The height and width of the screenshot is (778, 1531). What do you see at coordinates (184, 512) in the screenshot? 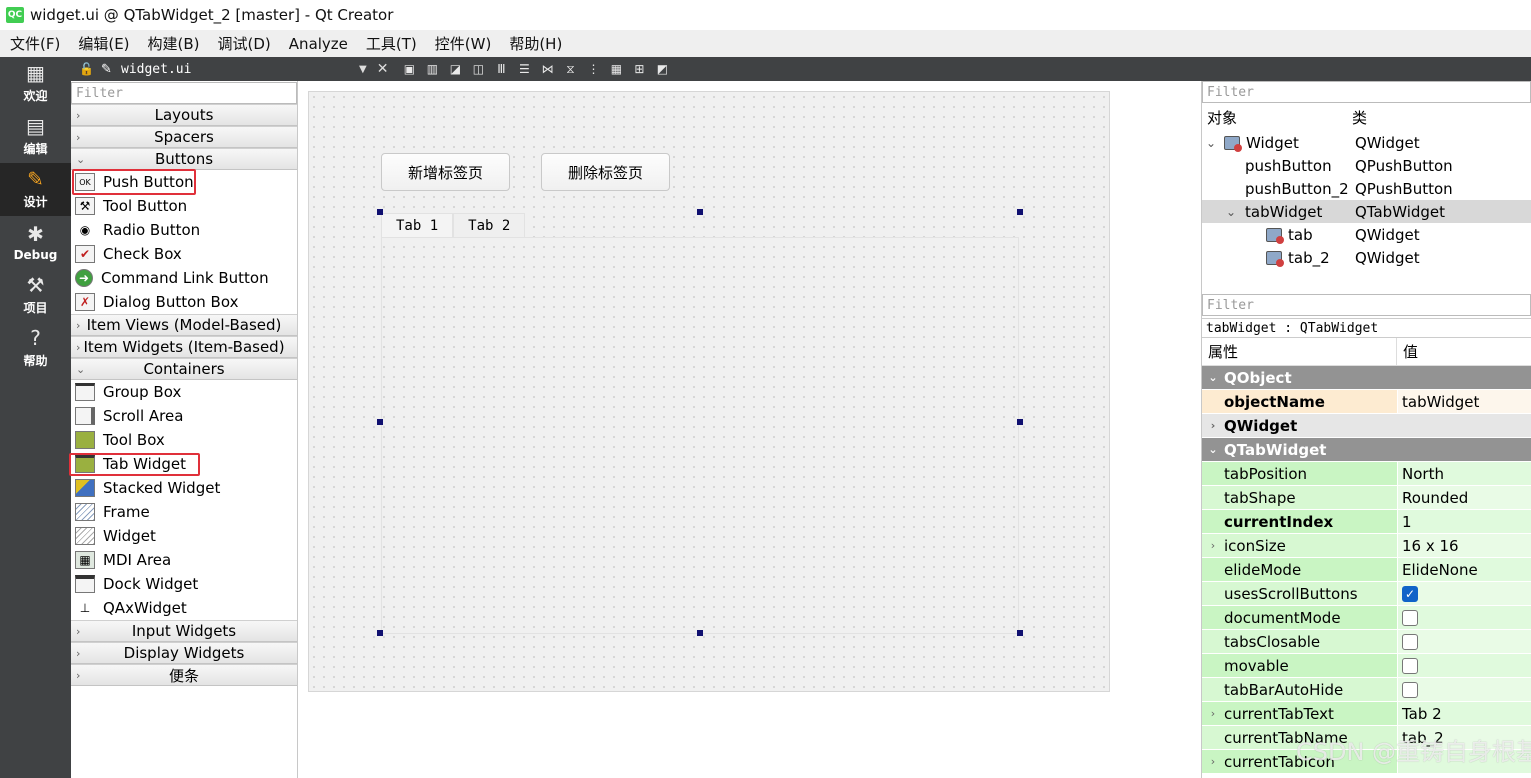
I see `widget-frame: Frame` at bounding box center [184, 512].